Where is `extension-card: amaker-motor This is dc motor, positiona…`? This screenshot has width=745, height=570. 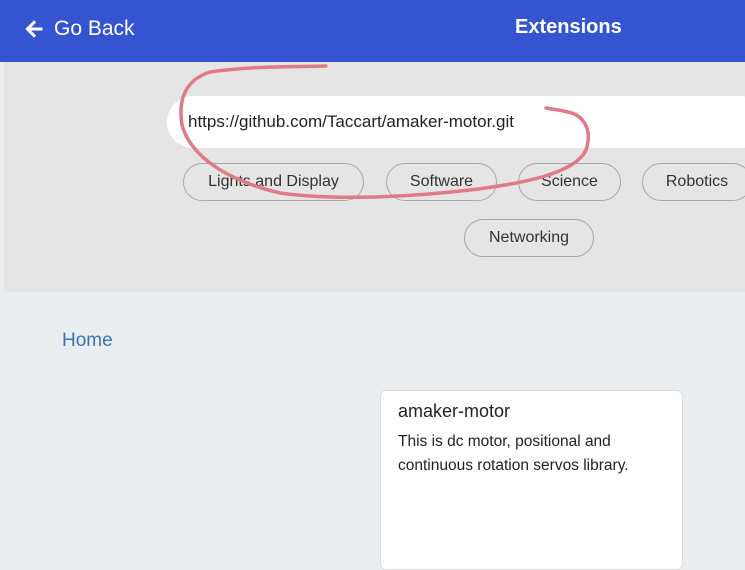
extension-card: amaker-motor This is dc motor, positiona… is located at coordinates (531, 480).